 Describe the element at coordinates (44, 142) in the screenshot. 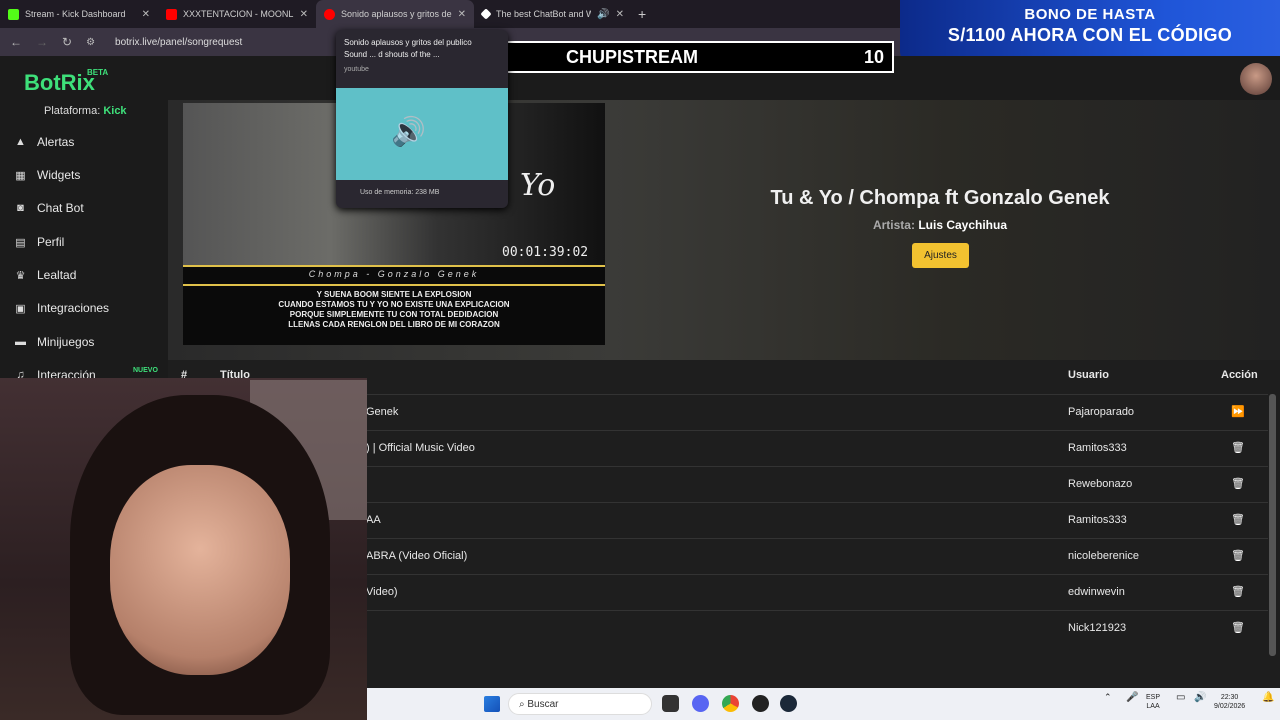

I see `sidebar-item-alertas: ▲ Alertas` at that location.